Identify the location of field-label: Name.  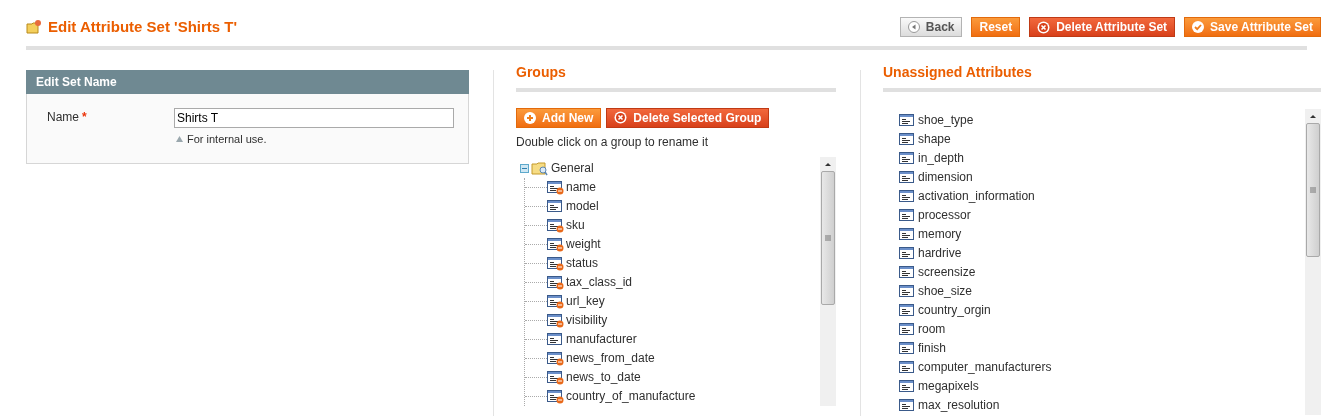
(63, 117).